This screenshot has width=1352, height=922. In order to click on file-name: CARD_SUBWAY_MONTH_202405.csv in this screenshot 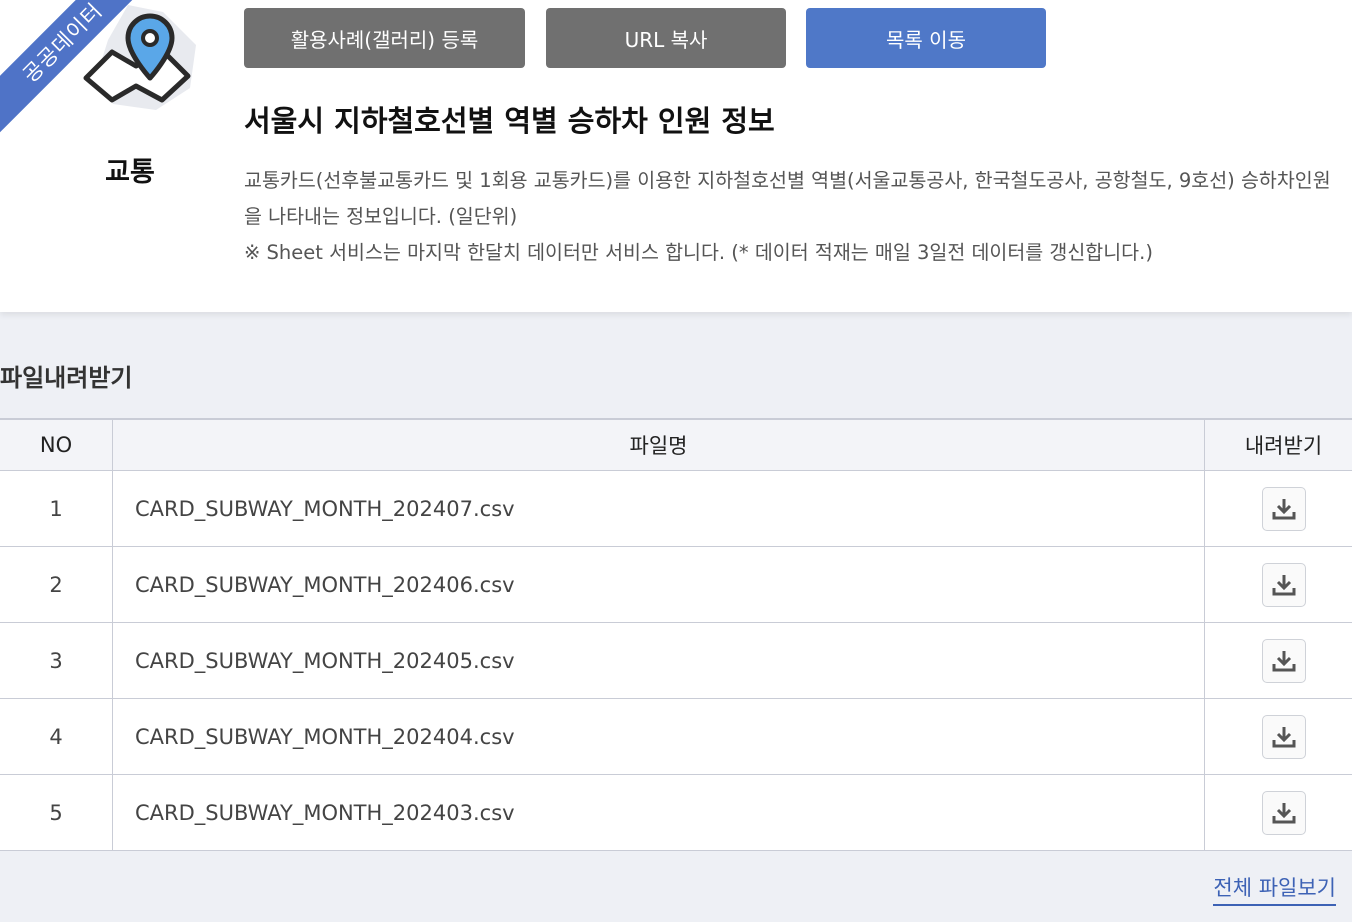, I will do `click(659, 660)`.